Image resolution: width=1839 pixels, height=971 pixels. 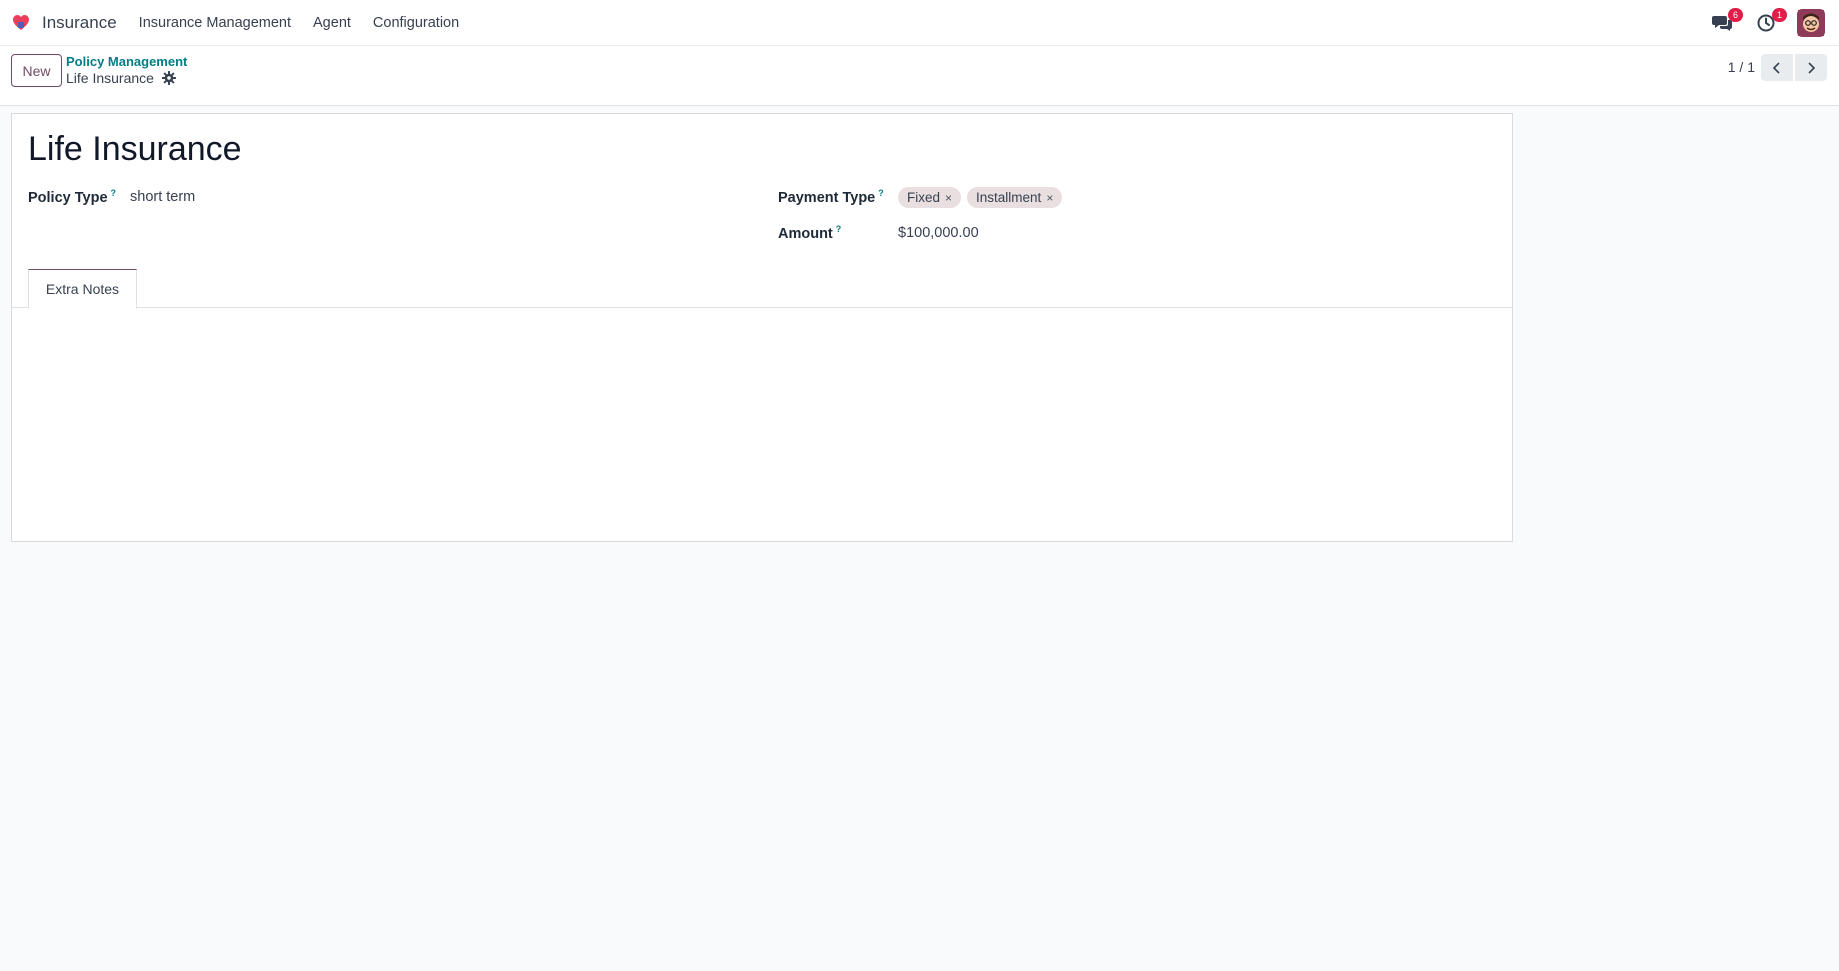 I want to click on amount-field: $100,000.00, so click(x=938, y=233).